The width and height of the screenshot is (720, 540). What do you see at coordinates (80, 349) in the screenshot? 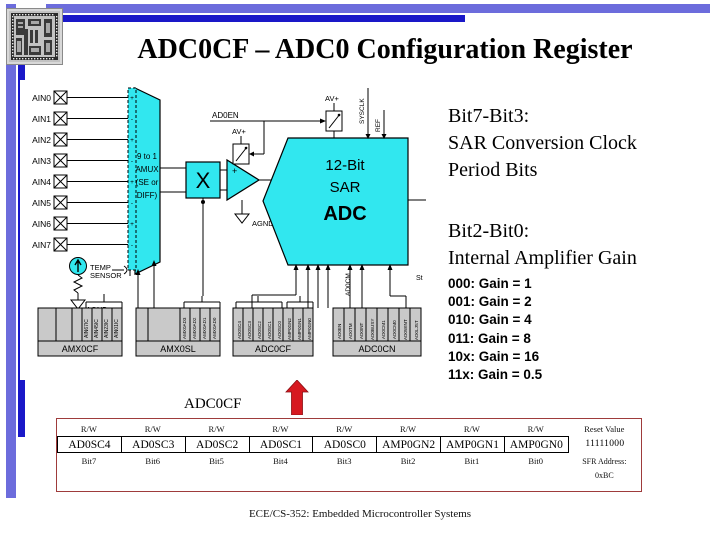
I see `sfr-name-label: AMX0CF` at bounding box center [80, 349].